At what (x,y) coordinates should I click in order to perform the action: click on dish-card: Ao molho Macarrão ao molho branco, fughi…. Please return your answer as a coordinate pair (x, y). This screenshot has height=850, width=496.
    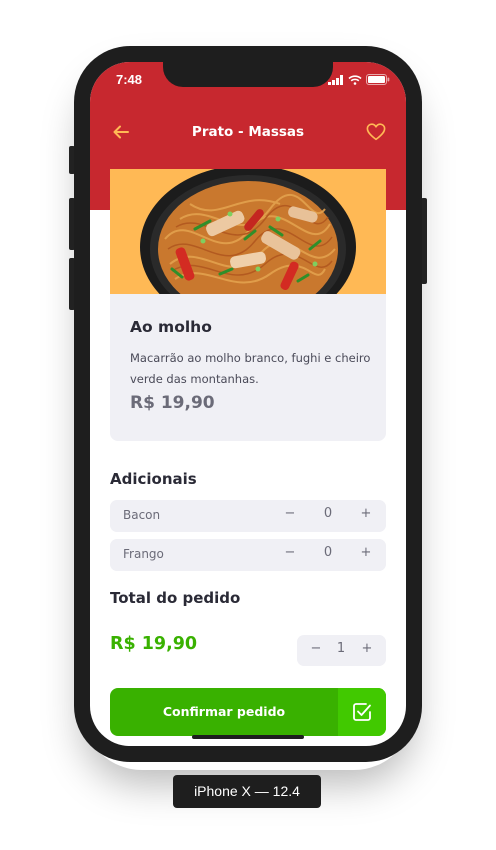
    Looking at the image, I should click on (248, 367).